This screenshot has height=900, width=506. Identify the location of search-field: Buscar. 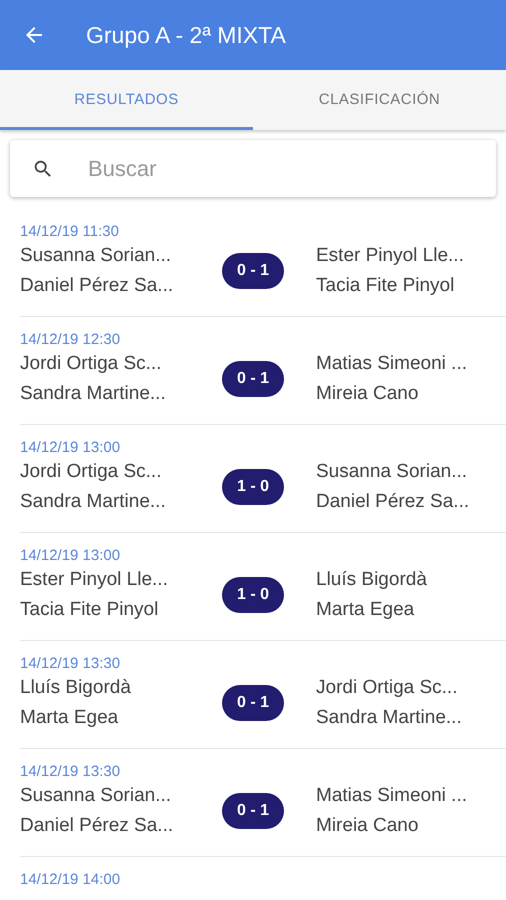
(291, 168).